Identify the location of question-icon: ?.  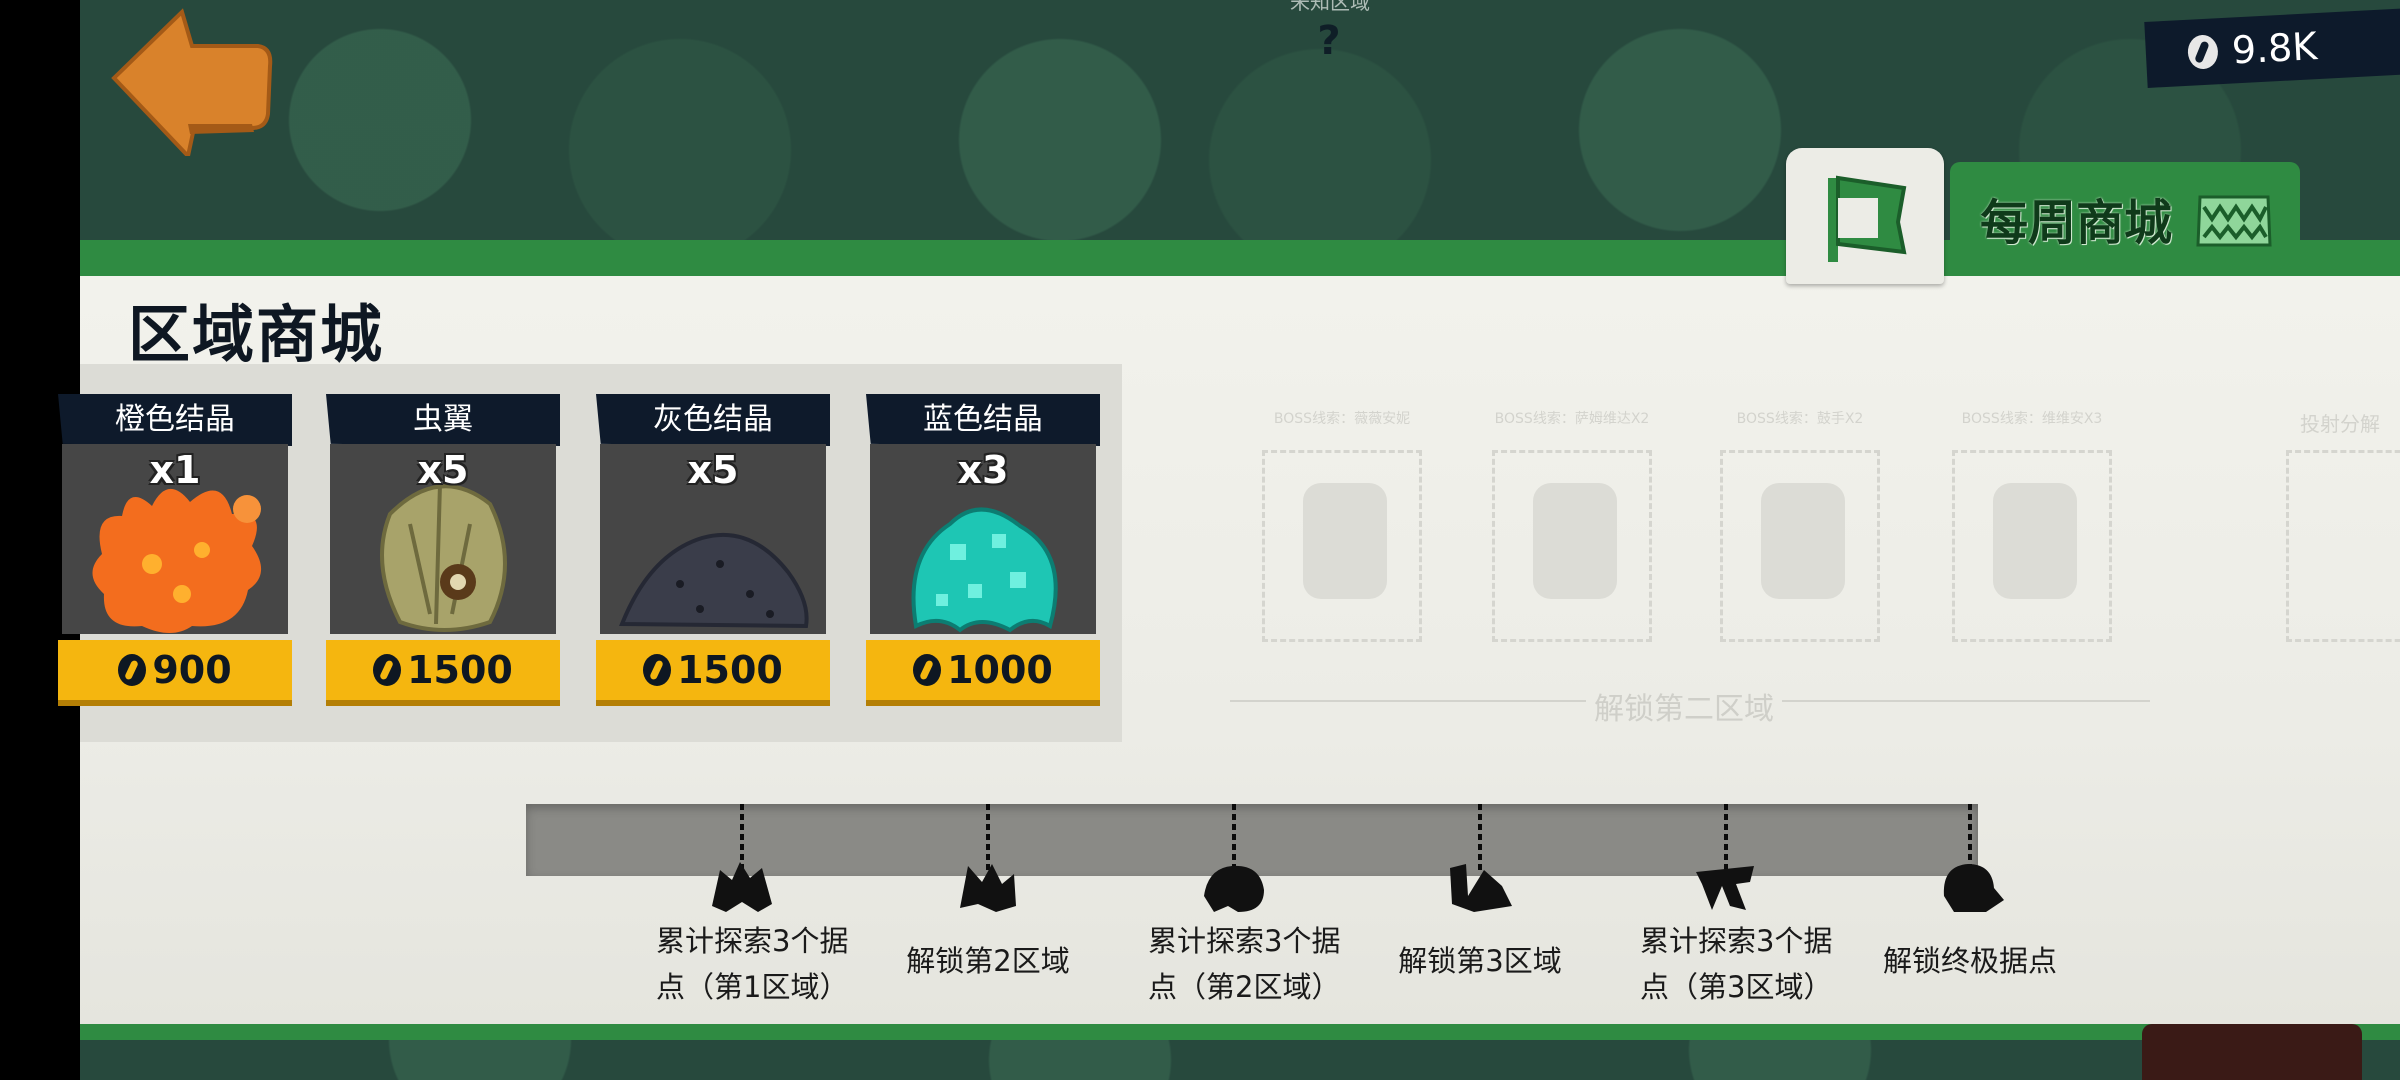
(1329, 41).